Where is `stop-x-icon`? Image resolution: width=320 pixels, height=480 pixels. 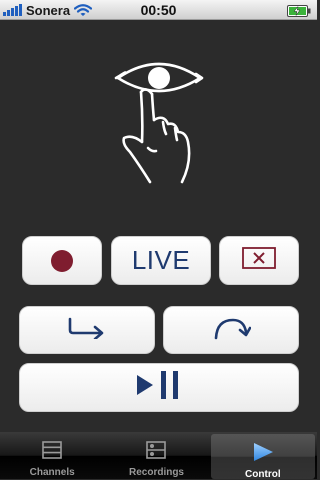
stop-x-icon is located at coordinates (259, 260).